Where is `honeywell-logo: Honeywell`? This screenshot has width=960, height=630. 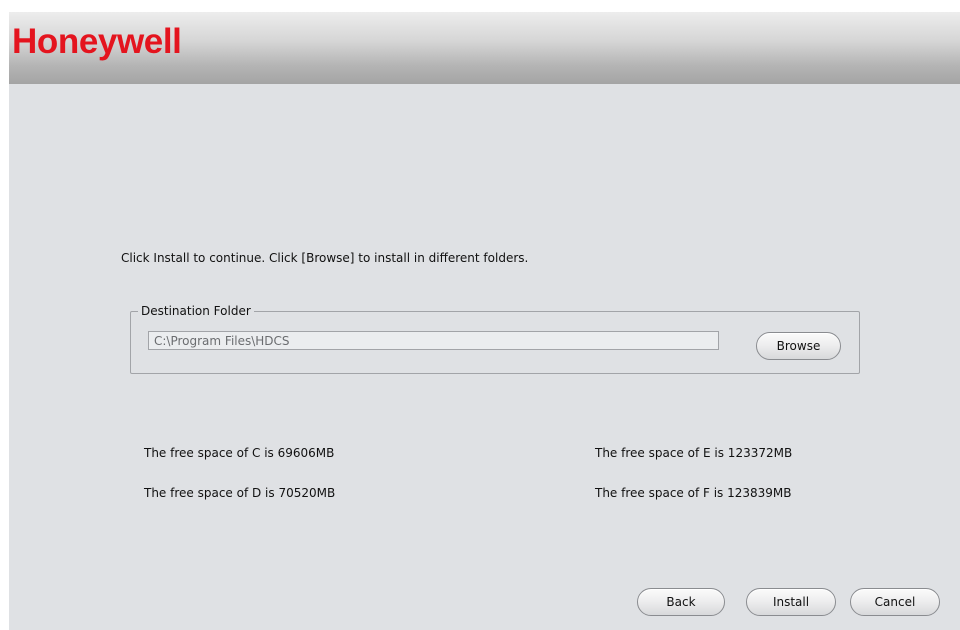
honeywell-logo: Honeywell is located at coordinates (97, 41).